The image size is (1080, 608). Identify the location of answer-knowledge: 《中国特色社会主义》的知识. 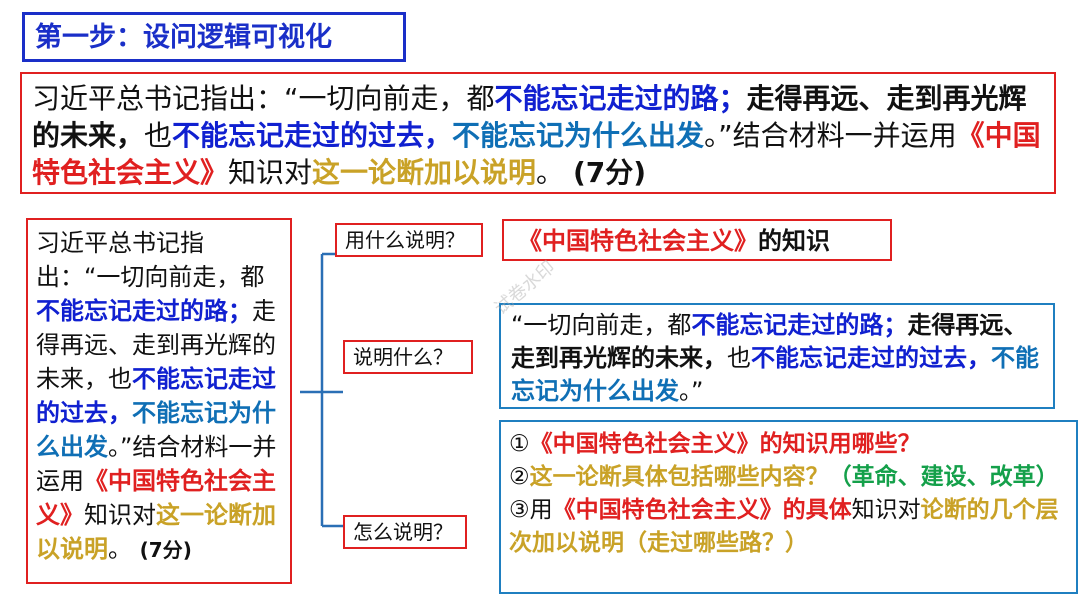
(697, 240).